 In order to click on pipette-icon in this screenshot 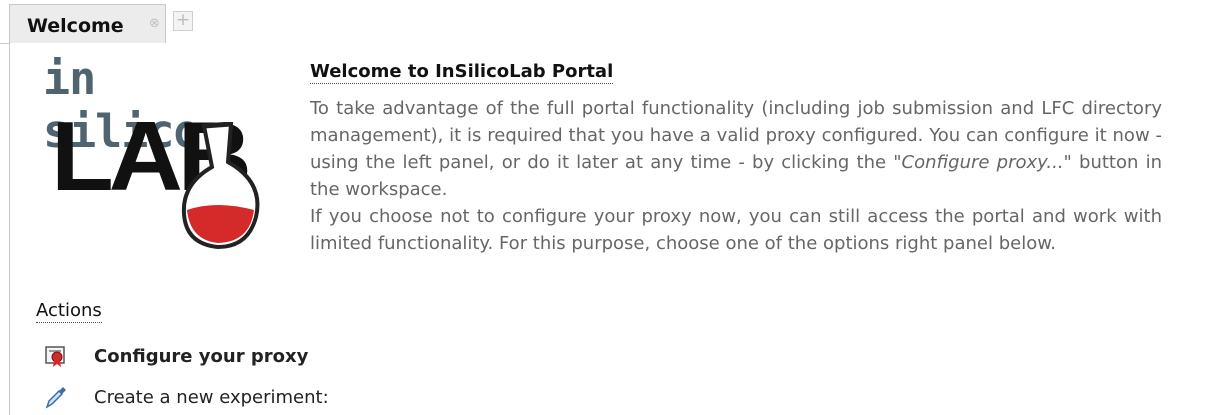, I will do `click(55, 398)`.